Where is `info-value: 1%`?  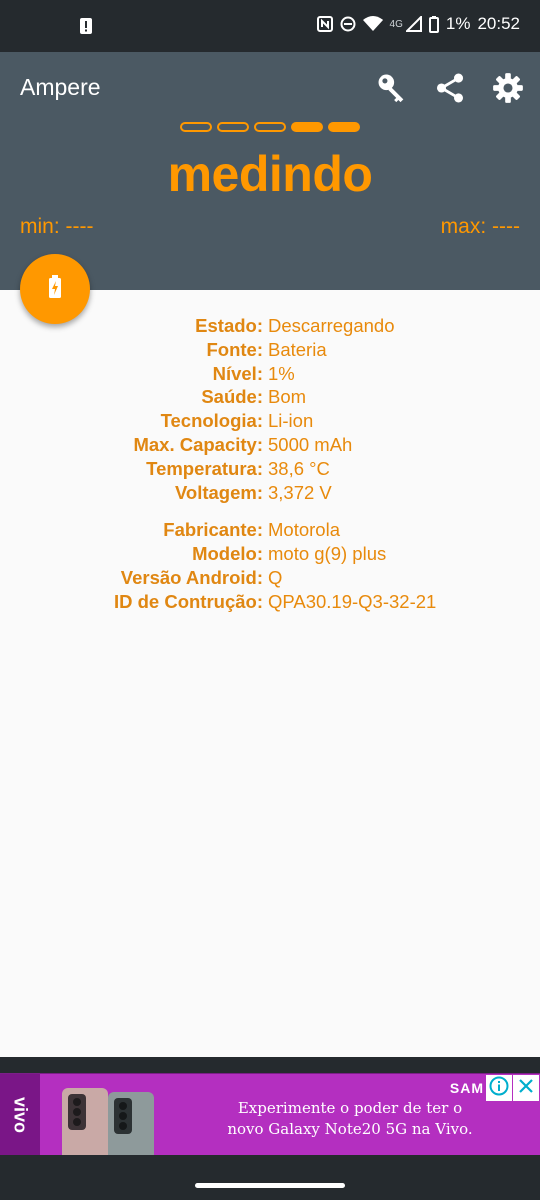 info-value: 1% is located at coordinates (281, 373).